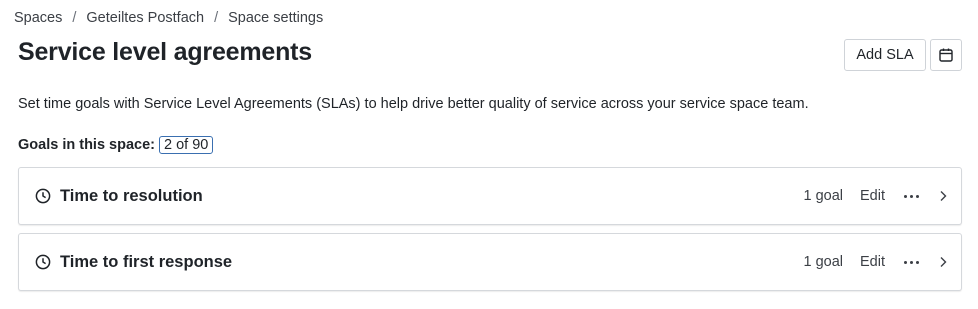 Image resolution: width=978 pixels, height=309 pixels. I want to click on goals-summary: Goals in this space: 2 of 90, so click(116, 145).